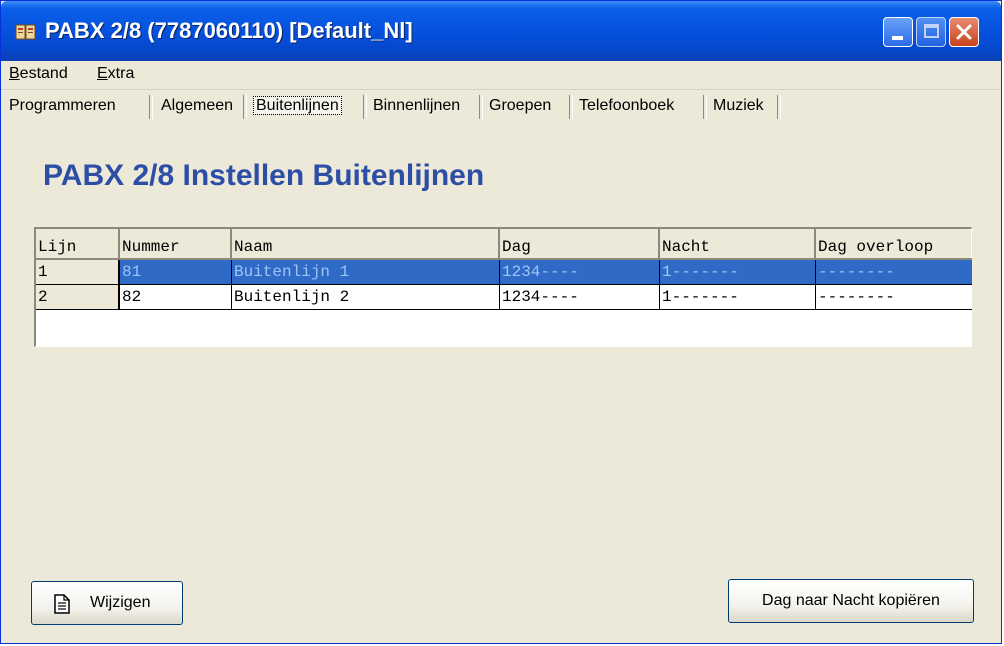  Describe the element at coordinates (14, 73) in the screenshot. I see `menu-bestand-accel: B` at that location.